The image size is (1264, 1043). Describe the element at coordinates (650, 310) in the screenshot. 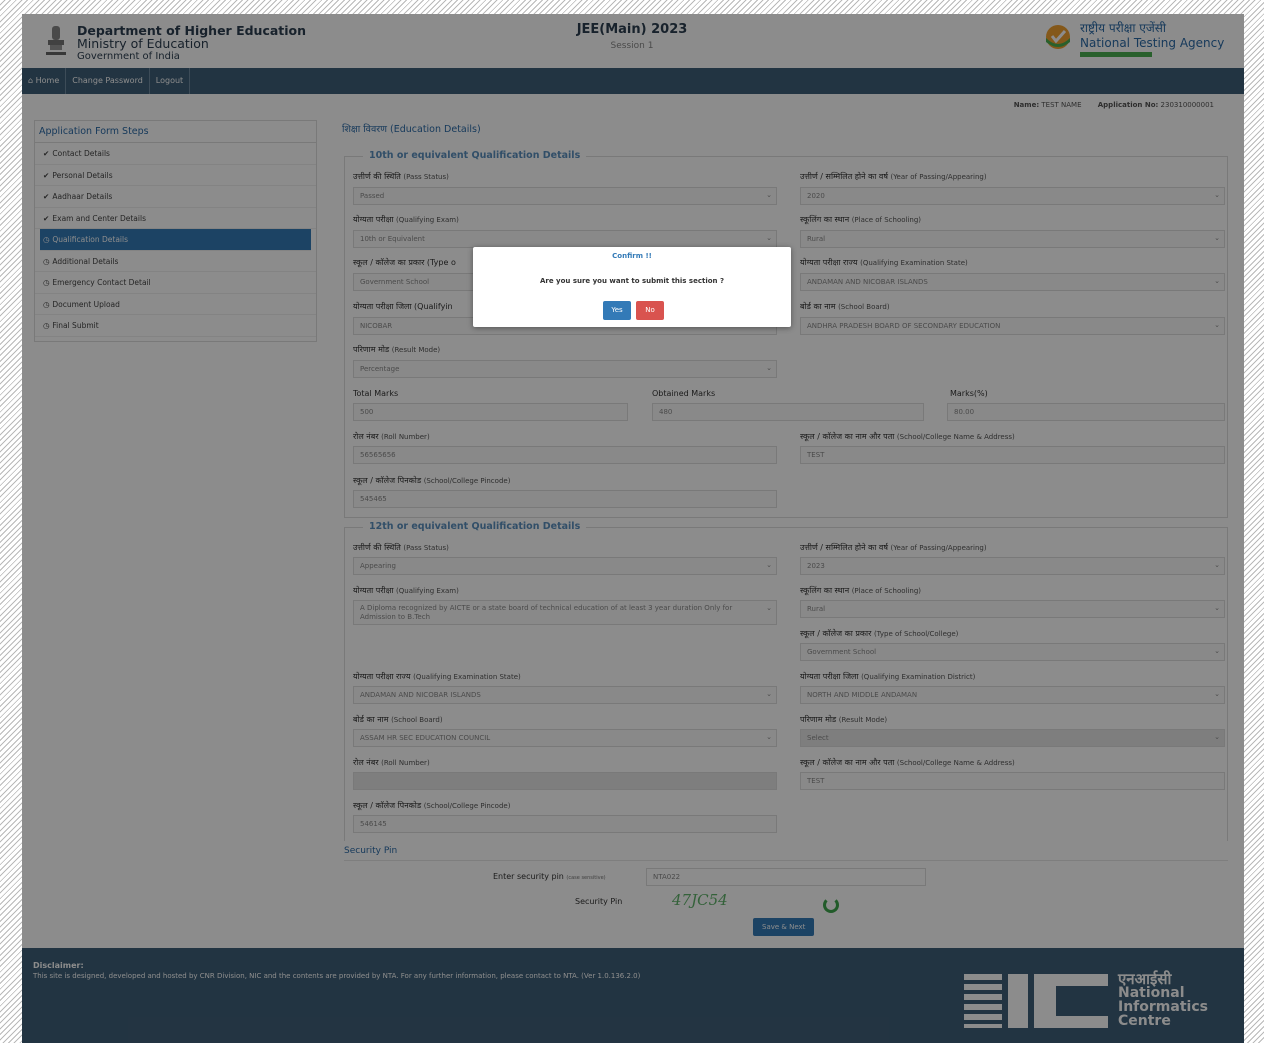

I see `confirm-no-button: No` at that location.